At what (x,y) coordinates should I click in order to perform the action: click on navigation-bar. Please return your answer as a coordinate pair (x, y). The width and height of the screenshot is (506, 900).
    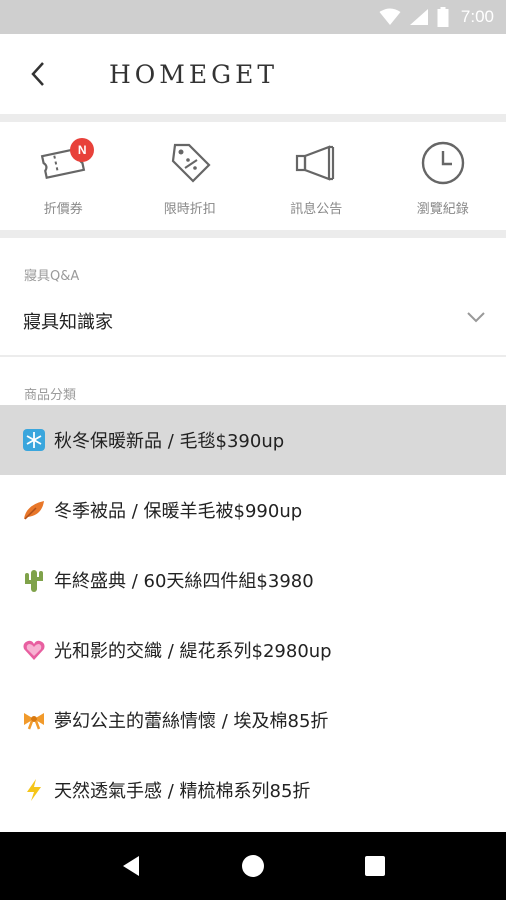
    Looking at the image, I should click on (253, 866).